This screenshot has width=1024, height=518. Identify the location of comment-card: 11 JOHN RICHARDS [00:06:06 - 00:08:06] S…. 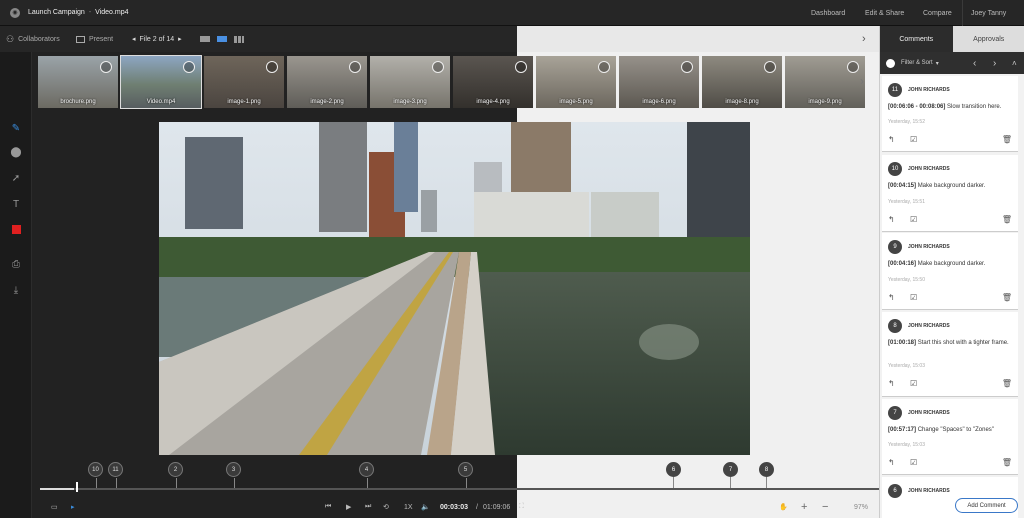
(950, 114).